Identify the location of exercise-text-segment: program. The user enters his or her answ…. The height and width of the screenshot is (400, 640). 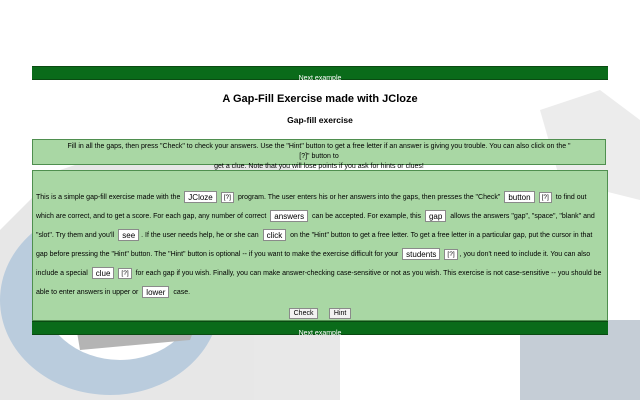
(369, 197).